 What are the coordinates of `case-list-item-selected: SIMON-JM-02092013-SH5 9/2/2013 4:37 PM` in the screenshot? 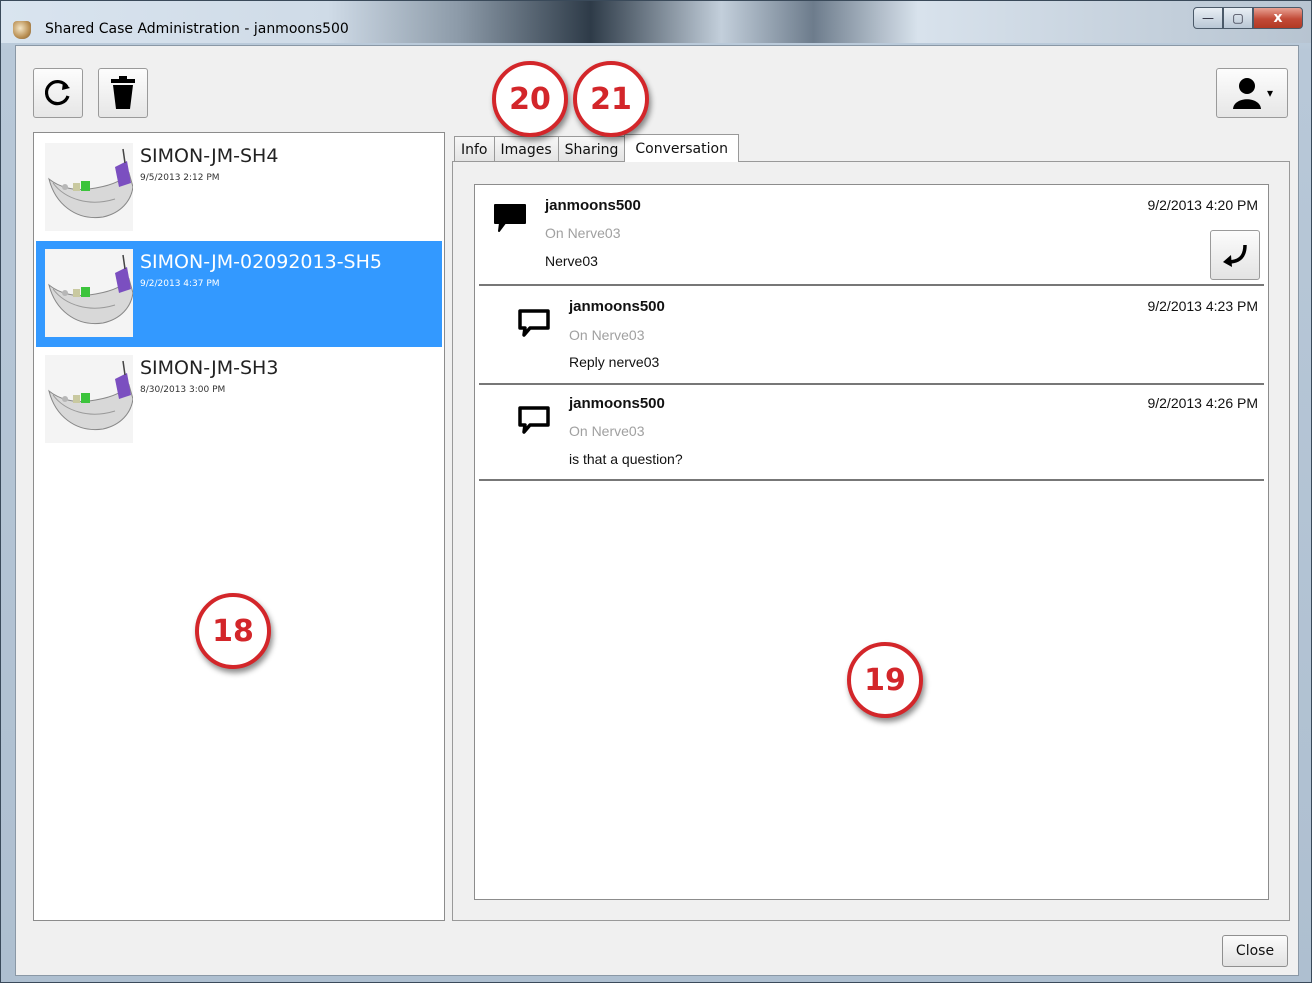 It's located at (239, 294).